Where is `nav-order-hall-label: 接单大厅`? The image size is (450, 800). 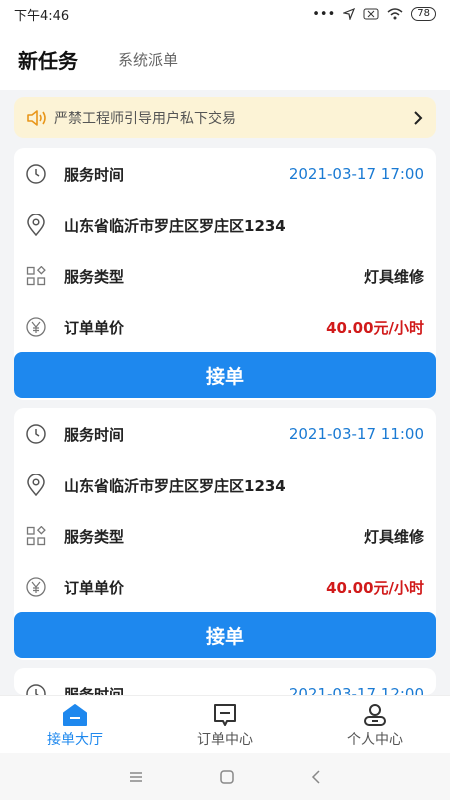
nav-order-hall-label: 接单大厅 is located at coordinates (75, 739).